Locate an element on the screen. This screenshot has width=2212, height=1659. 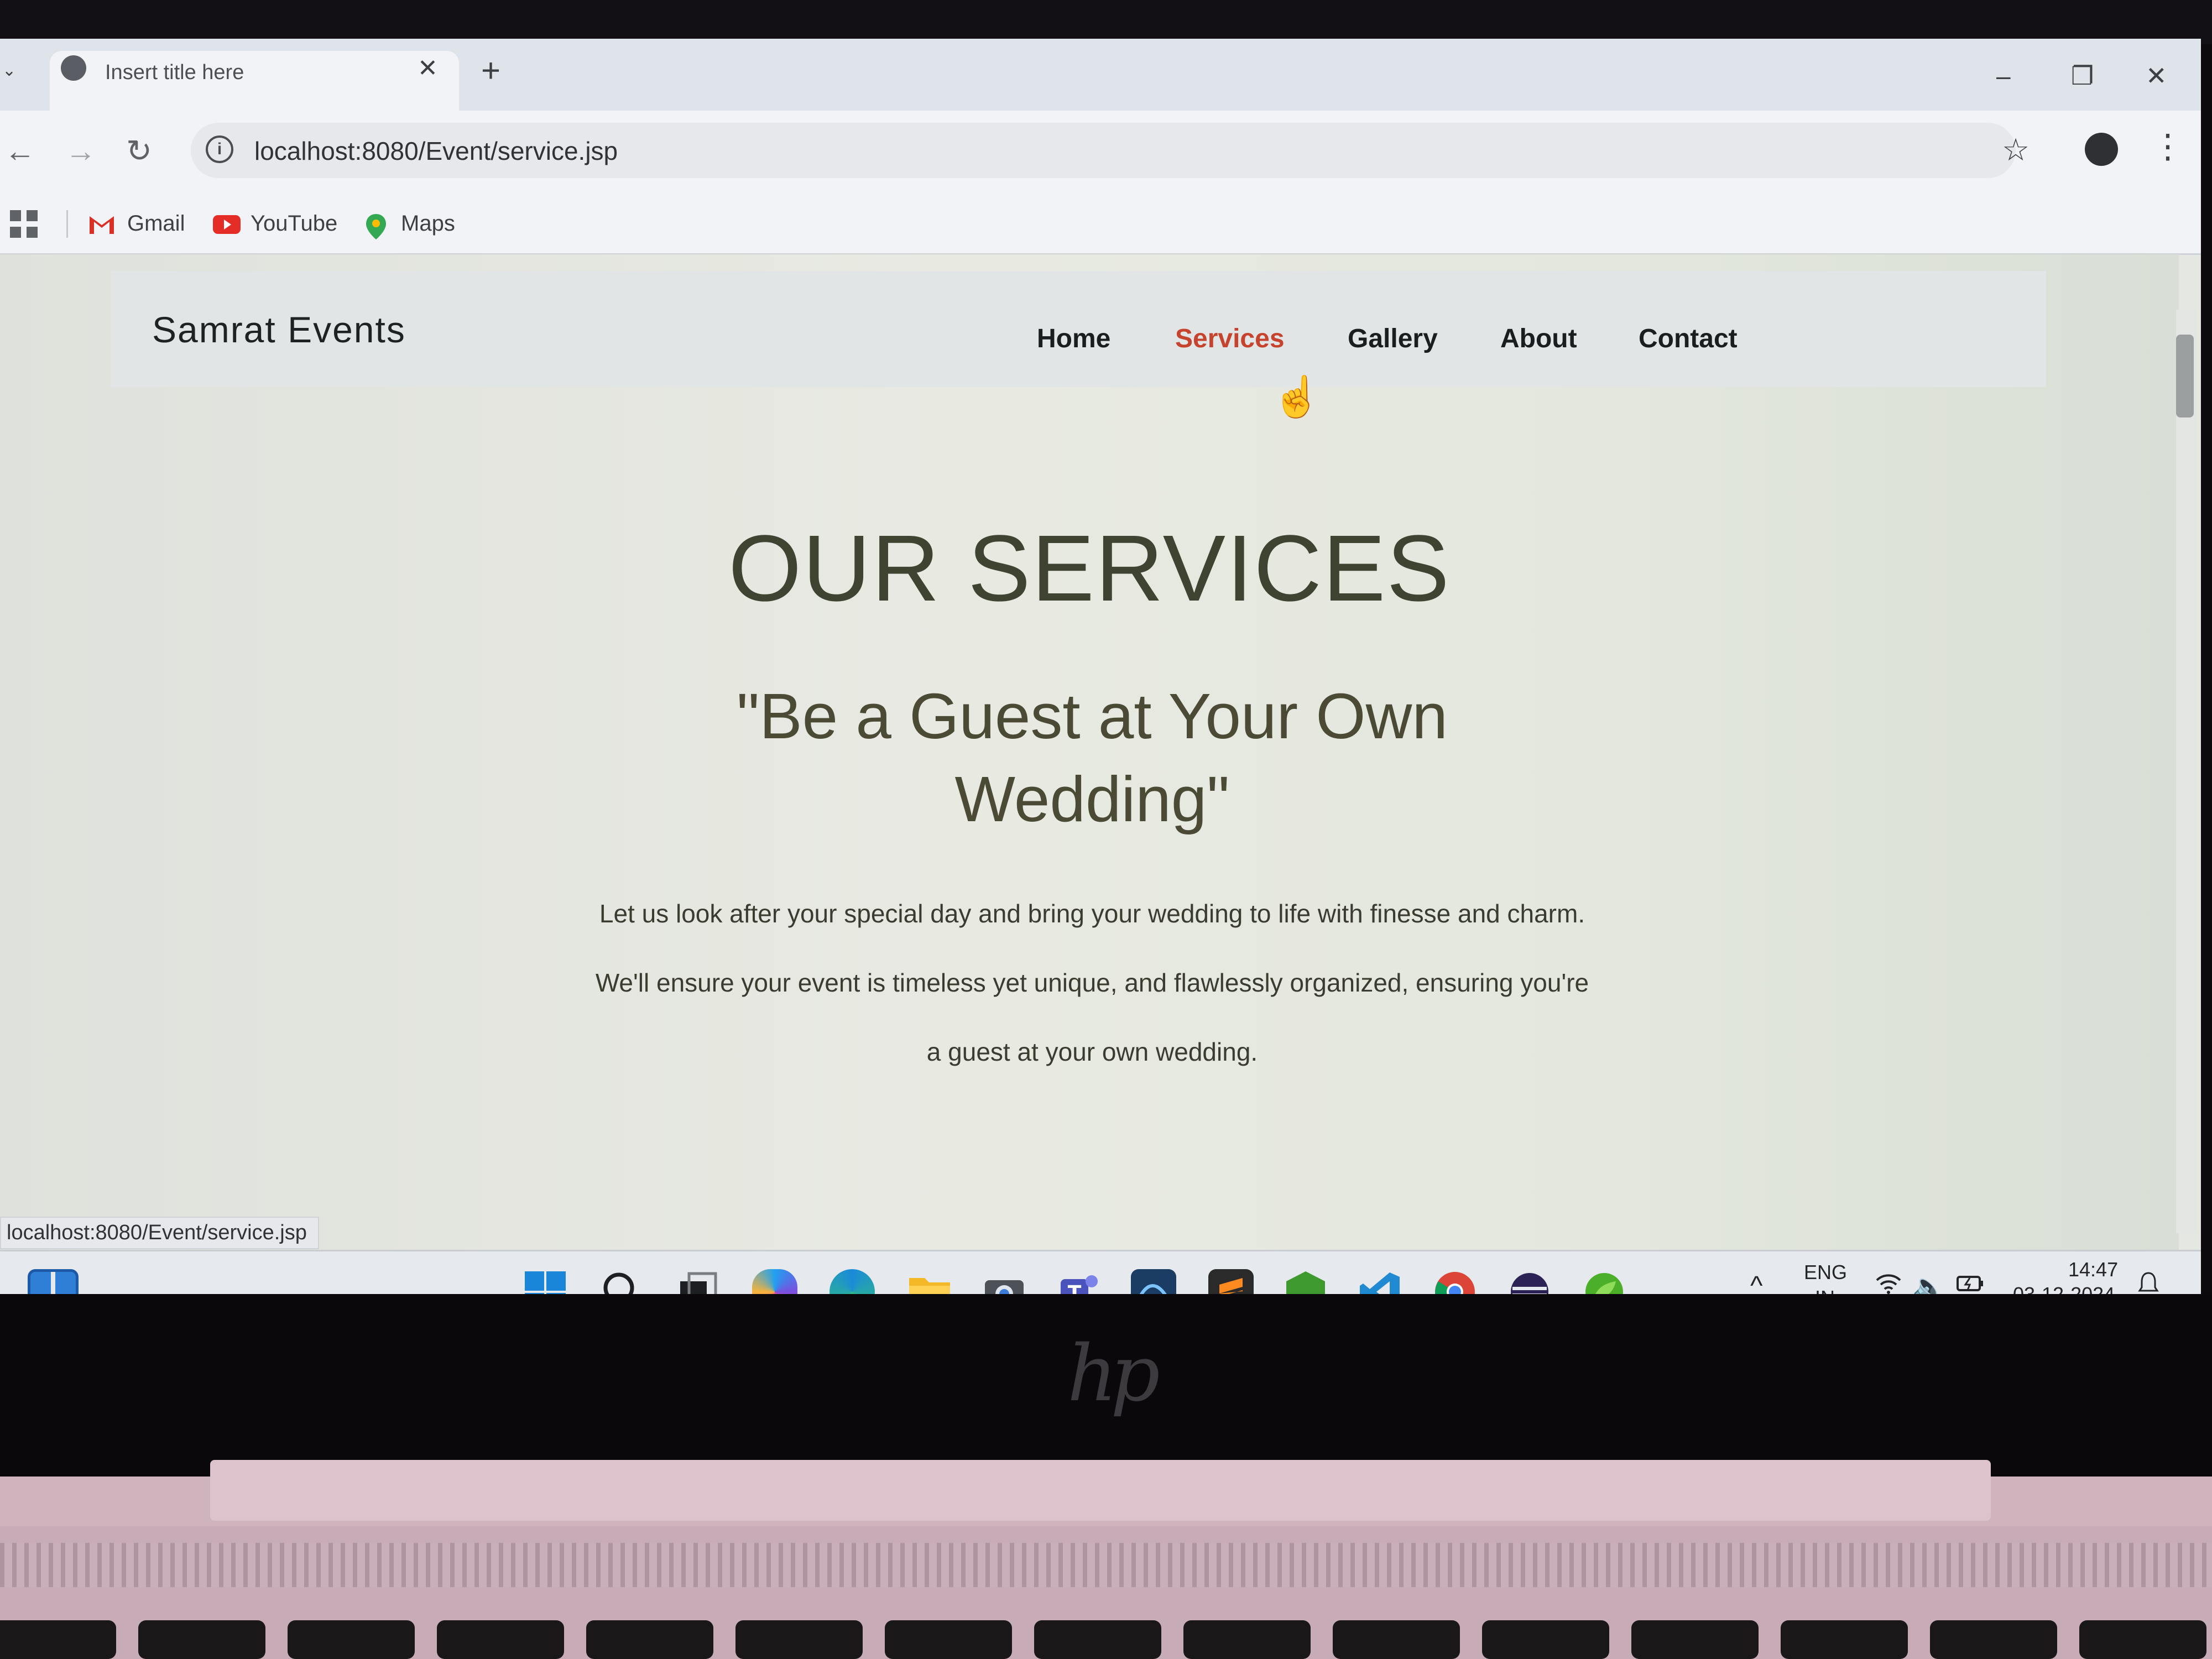
laptop-bezel-top is located at coordinates (1106, 22).